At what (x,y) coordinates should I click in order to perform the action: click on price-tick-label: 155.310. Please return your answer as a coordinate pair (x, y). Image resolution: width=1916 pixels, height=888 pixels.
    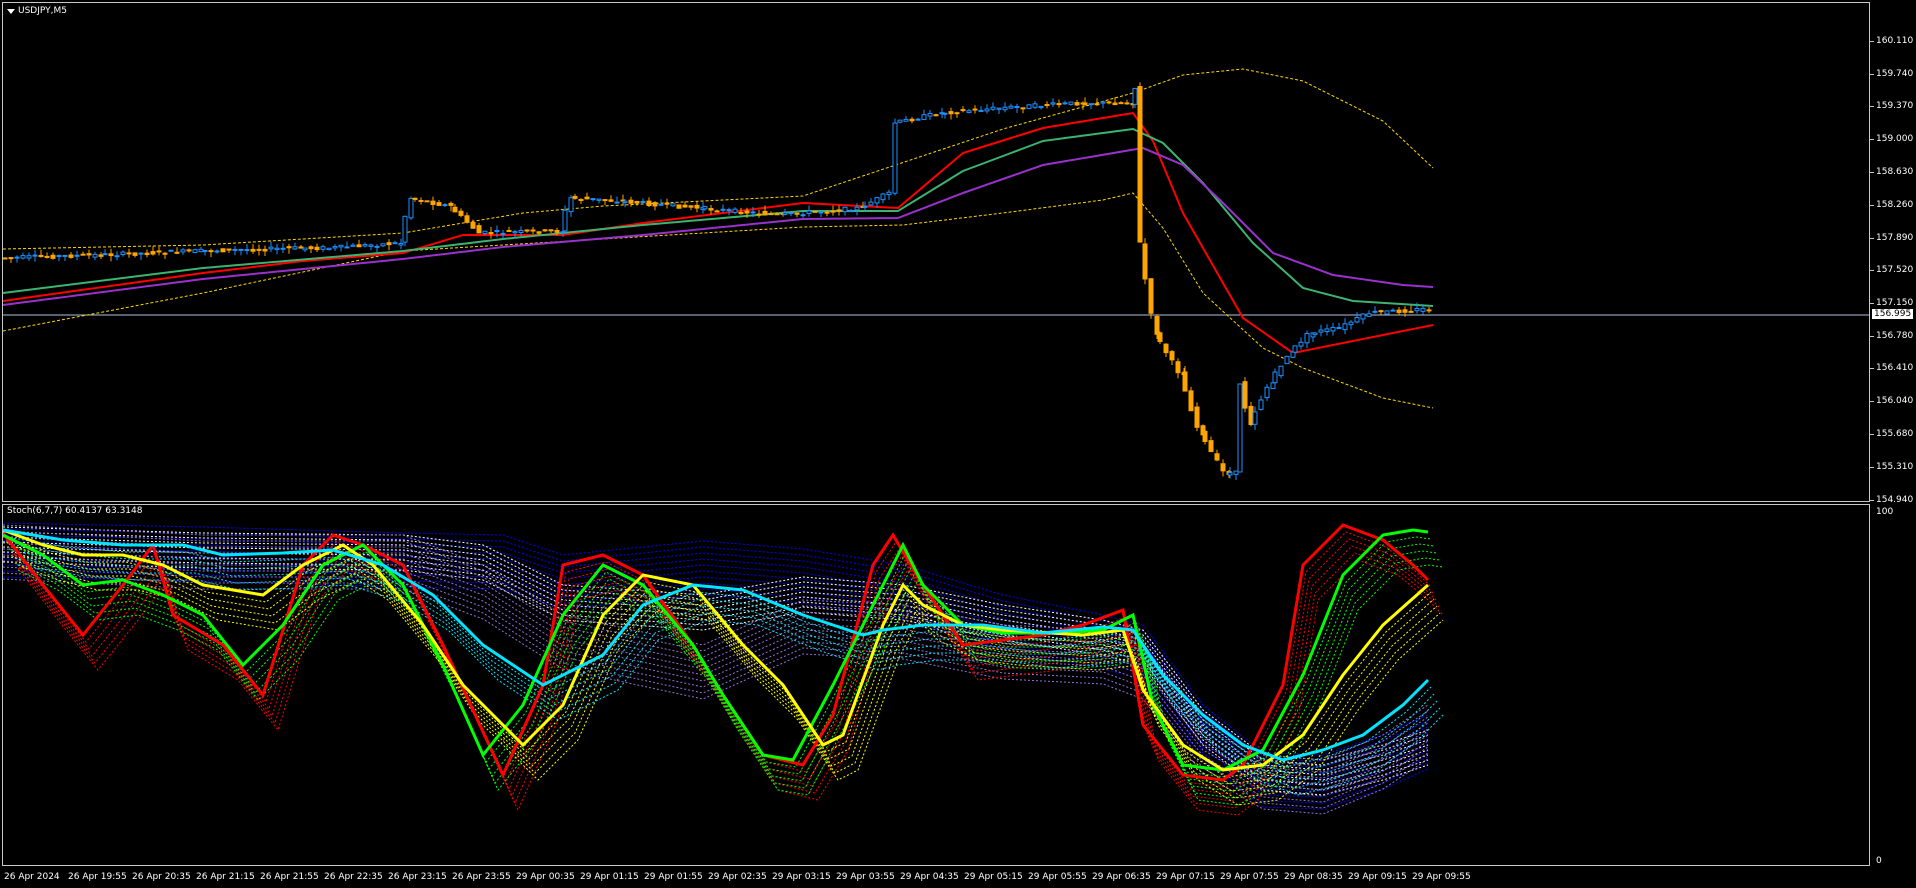
    Looking at the image, I should click on (1895, 467).